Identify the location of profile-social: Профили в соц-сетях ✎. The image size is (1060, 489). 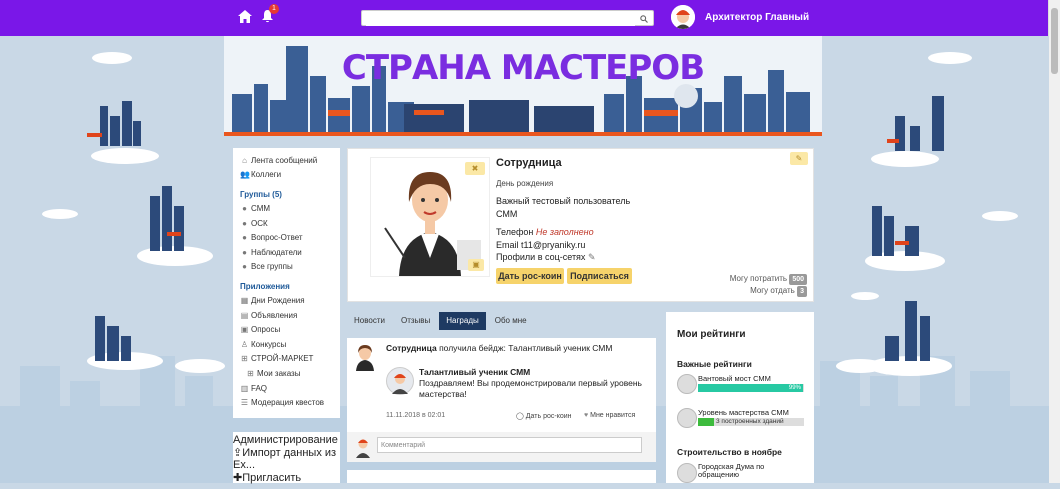
(546, 257).